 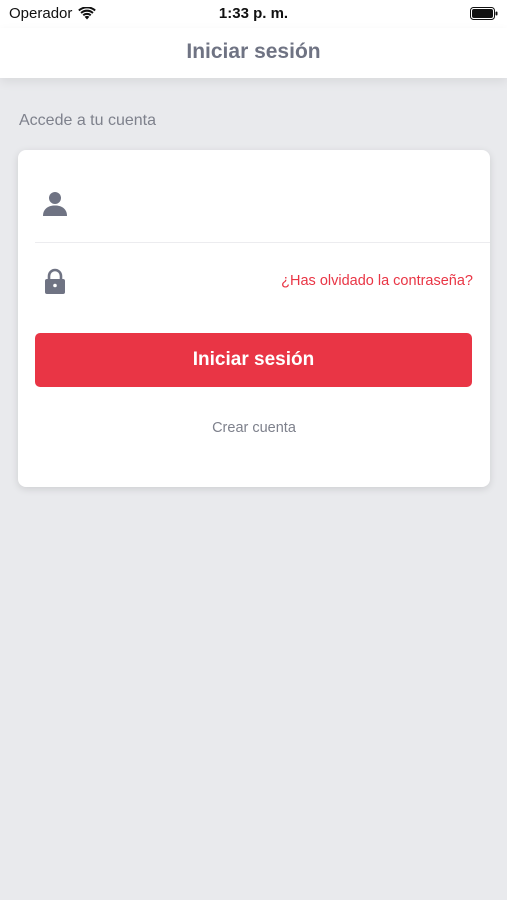 I want to click on page-title: Iniciar sesión, so click(x=253, y=51).